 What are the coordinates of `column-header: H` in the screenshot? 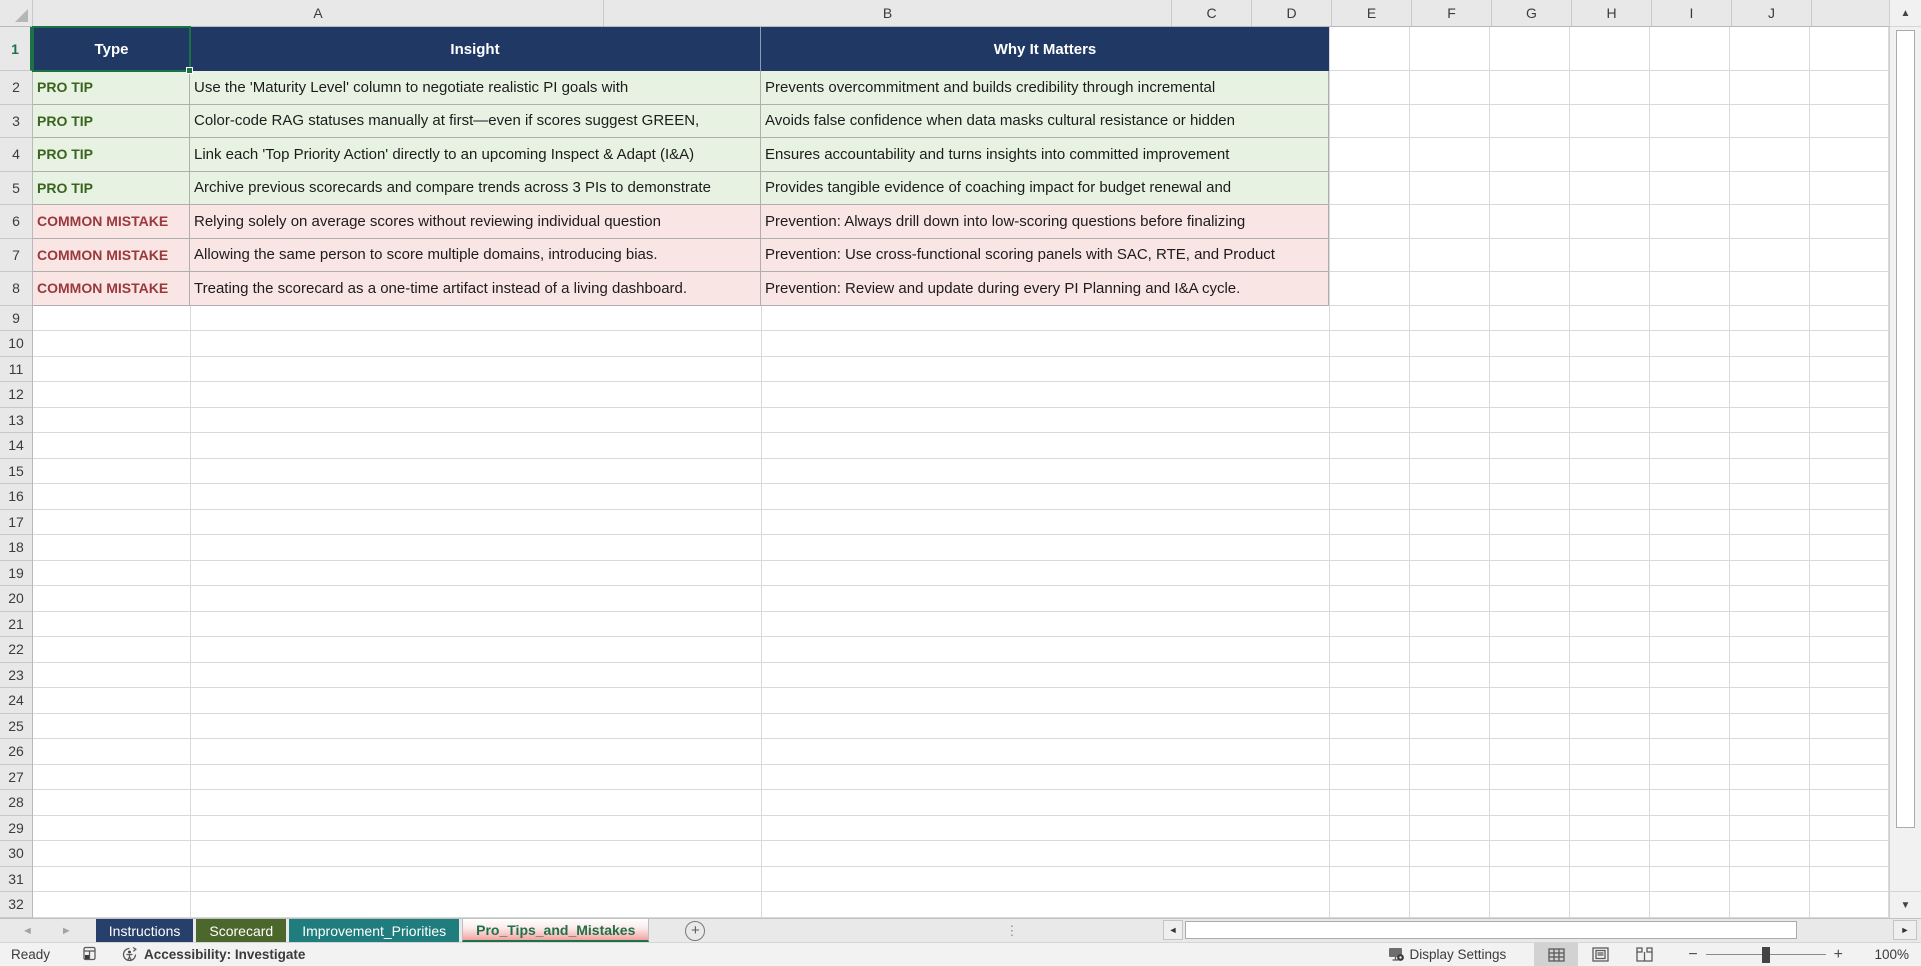 It's located at (1612, 13).